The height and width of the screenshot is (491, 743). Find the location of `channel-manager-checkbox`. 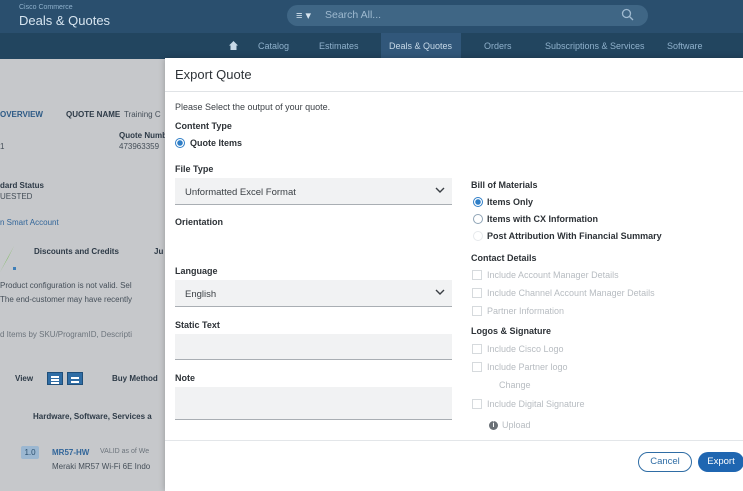

channel-manager-checkbox is located at coordinates (477, 293).